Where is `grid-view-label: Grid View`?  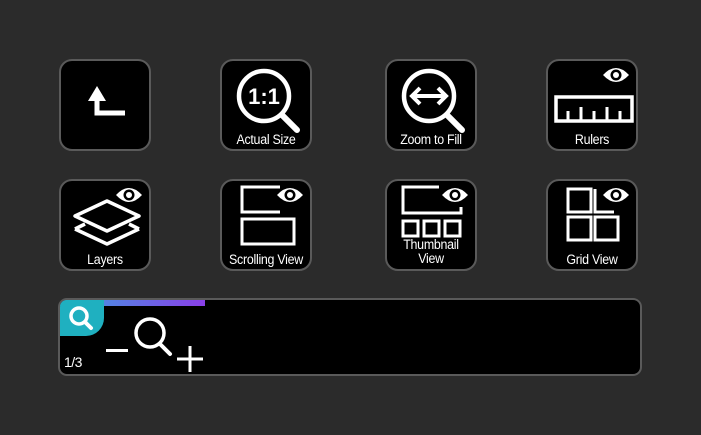 grid-view-label: Grid View is located at coordinates (592, 259).